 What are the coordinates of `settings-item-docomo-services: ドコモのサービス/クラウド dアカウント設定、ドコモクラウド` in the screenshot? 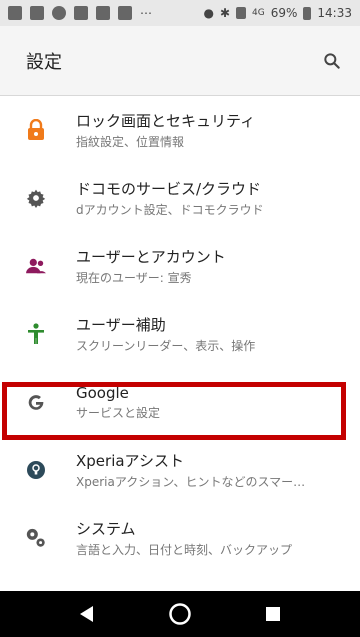 It's located at (180, 198).